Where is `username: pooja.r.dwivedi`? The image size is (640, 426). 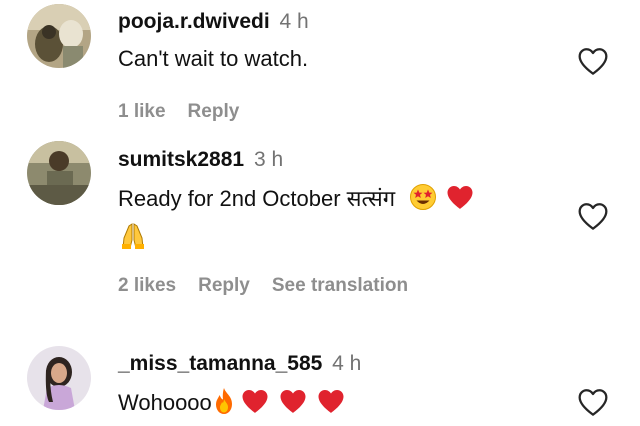 username: pooja.r.dwivedi is located at coordinates (194, 21).